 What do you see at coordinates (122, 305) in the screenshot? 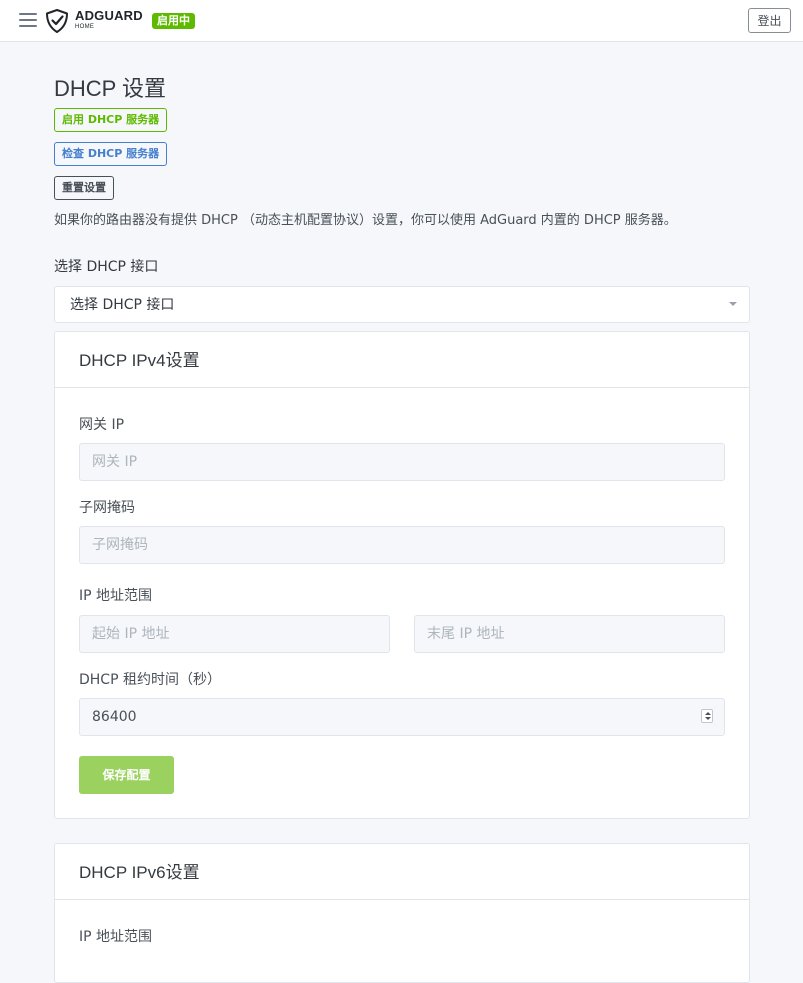
I see `interface-select-value: 选择 DHCP 接口` at bounding box center [122, 305].